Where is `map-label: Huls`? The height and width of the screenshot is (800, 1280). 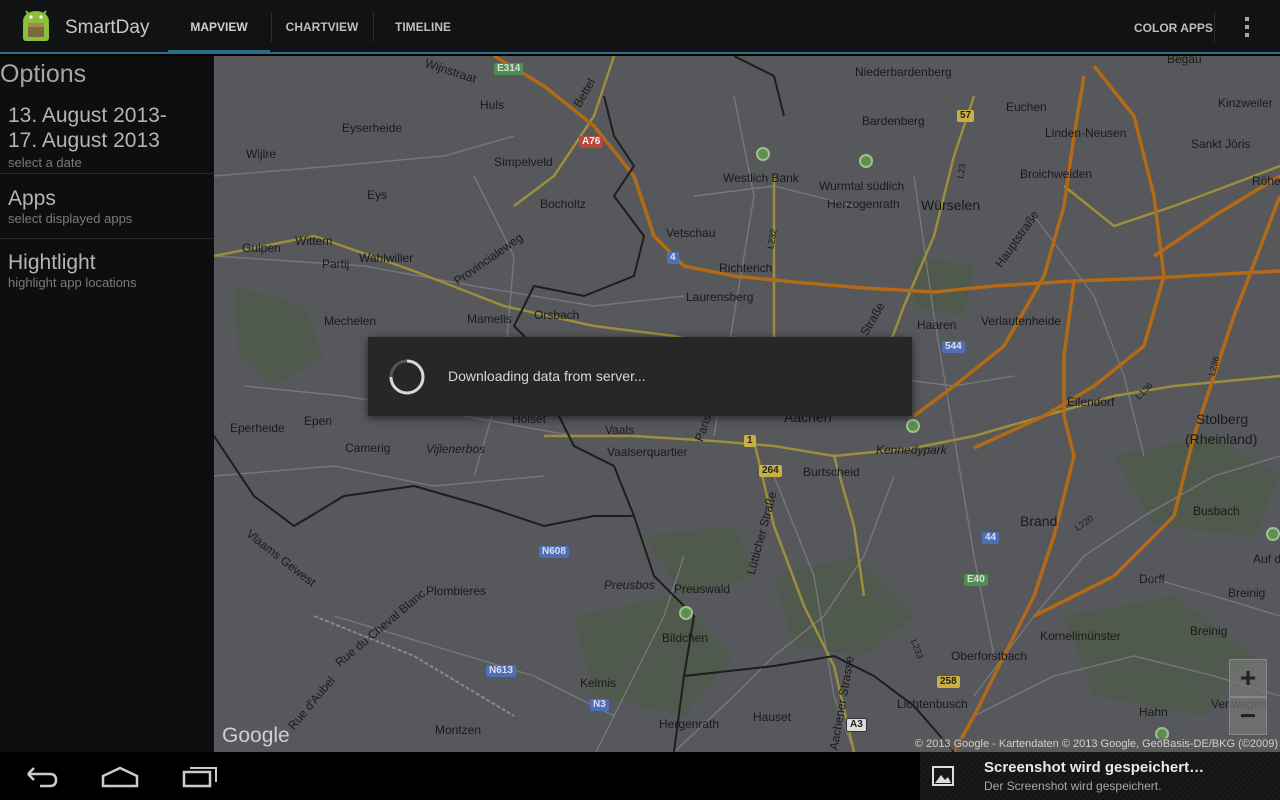 map-label: Huls is located at coordinates (492, 105).